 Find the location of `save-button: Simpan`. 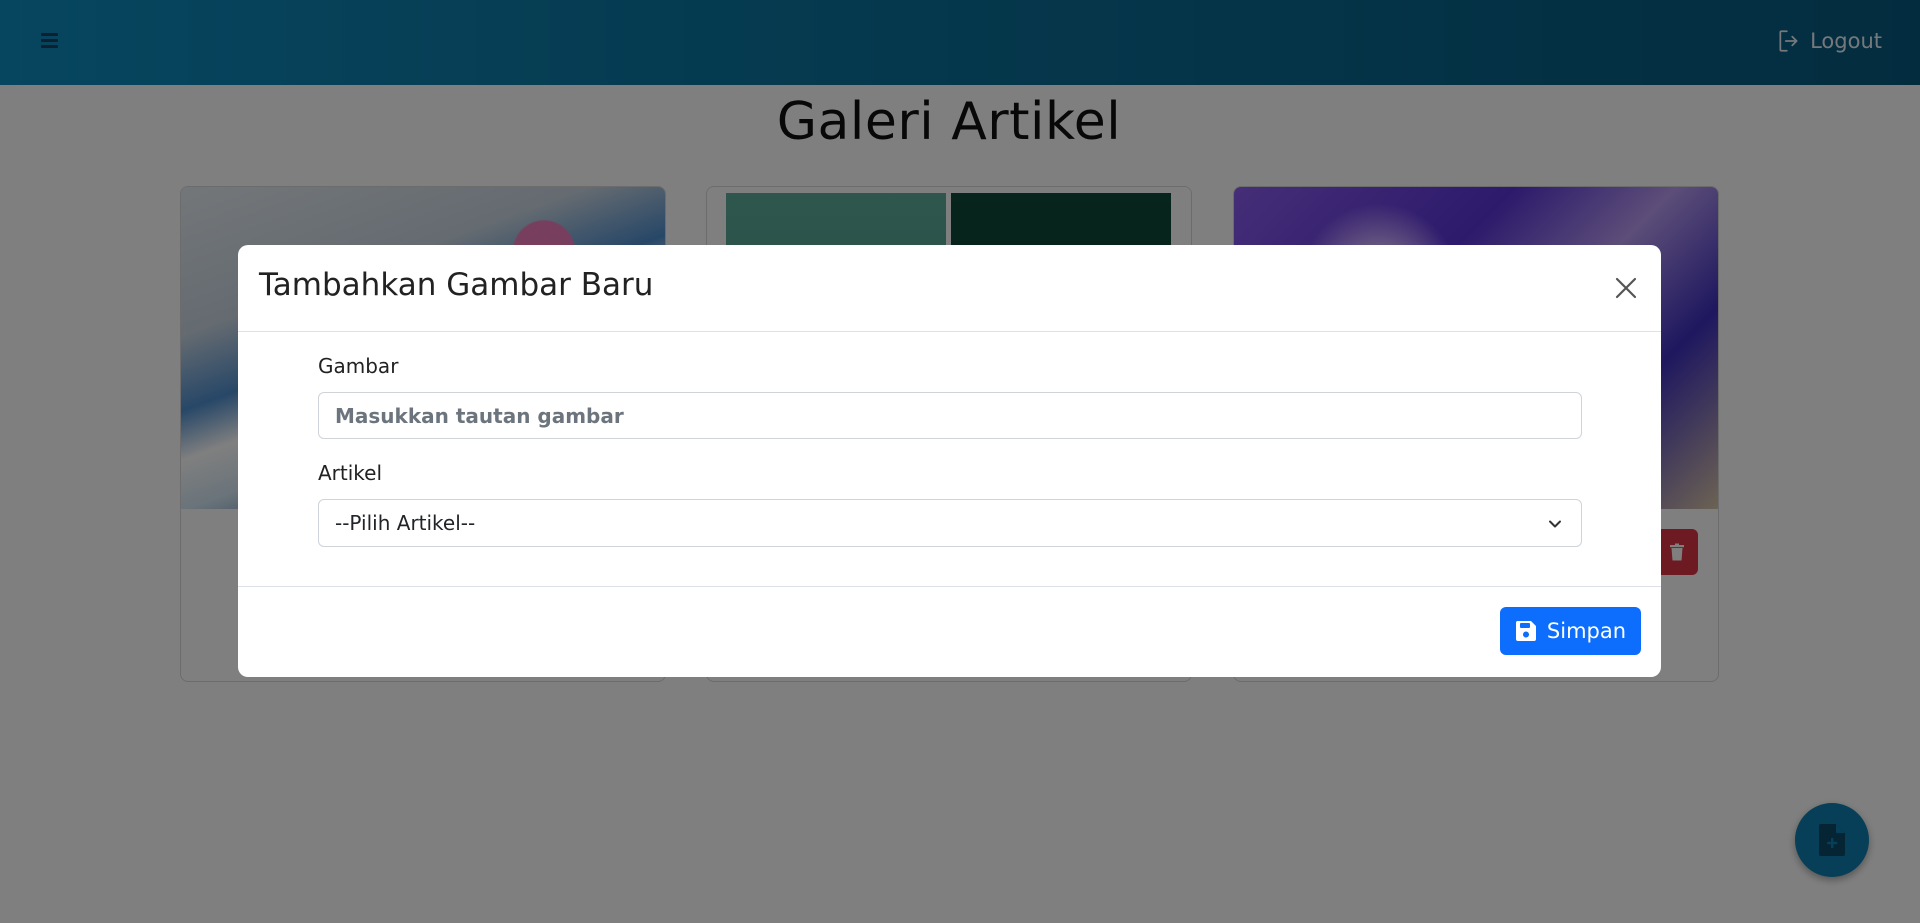

save-button: Simpan is located at coordinates (1570, 631).